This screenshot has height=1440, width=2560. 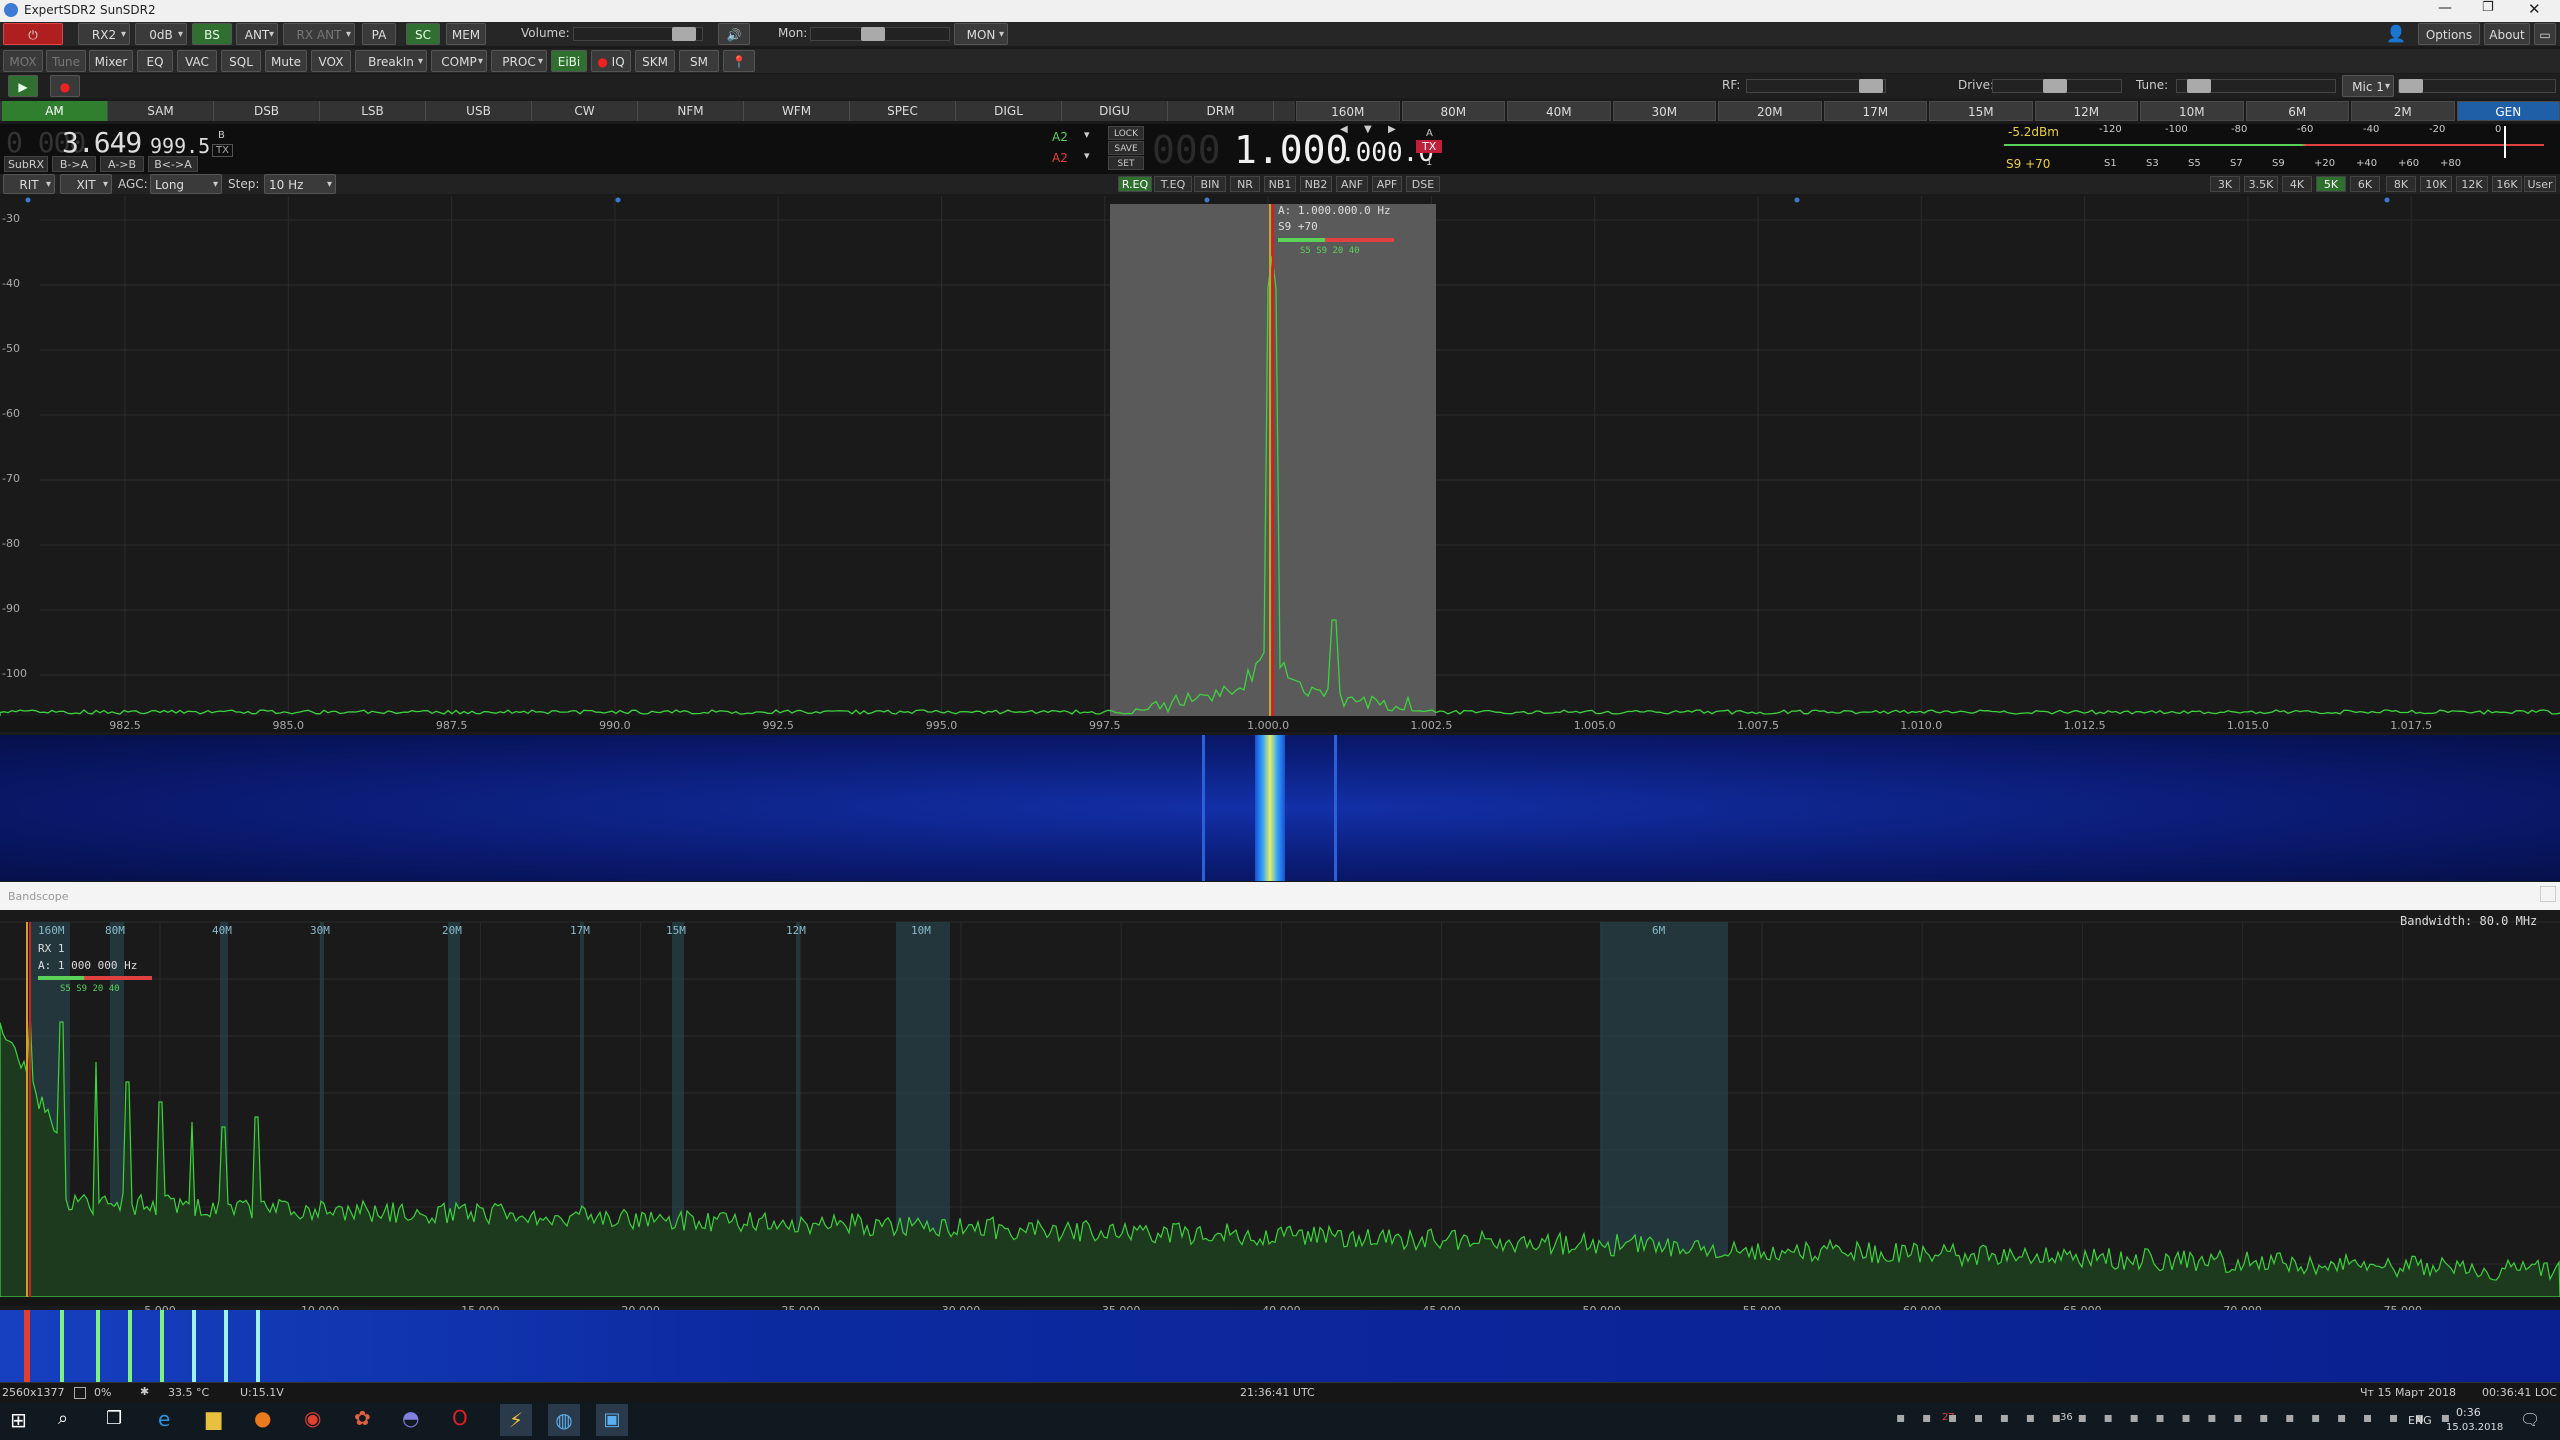 I want to click on user-icon: 👤, so click(x=2396, y=33).